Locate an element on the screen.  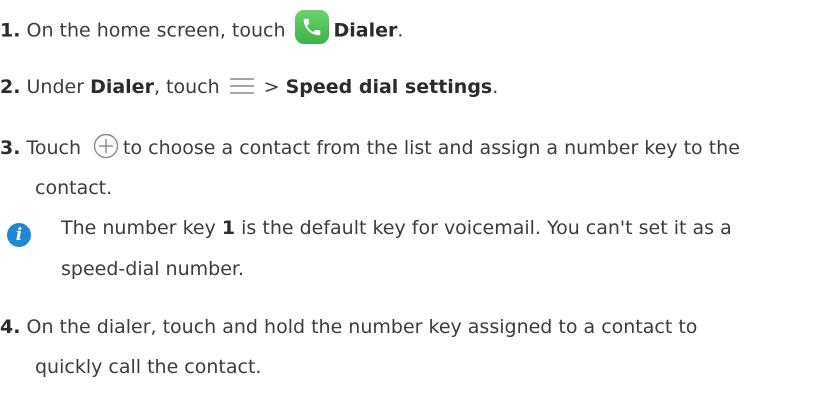
step-4-line-2: quickly call the contact. is located at coordinates (148, 367).